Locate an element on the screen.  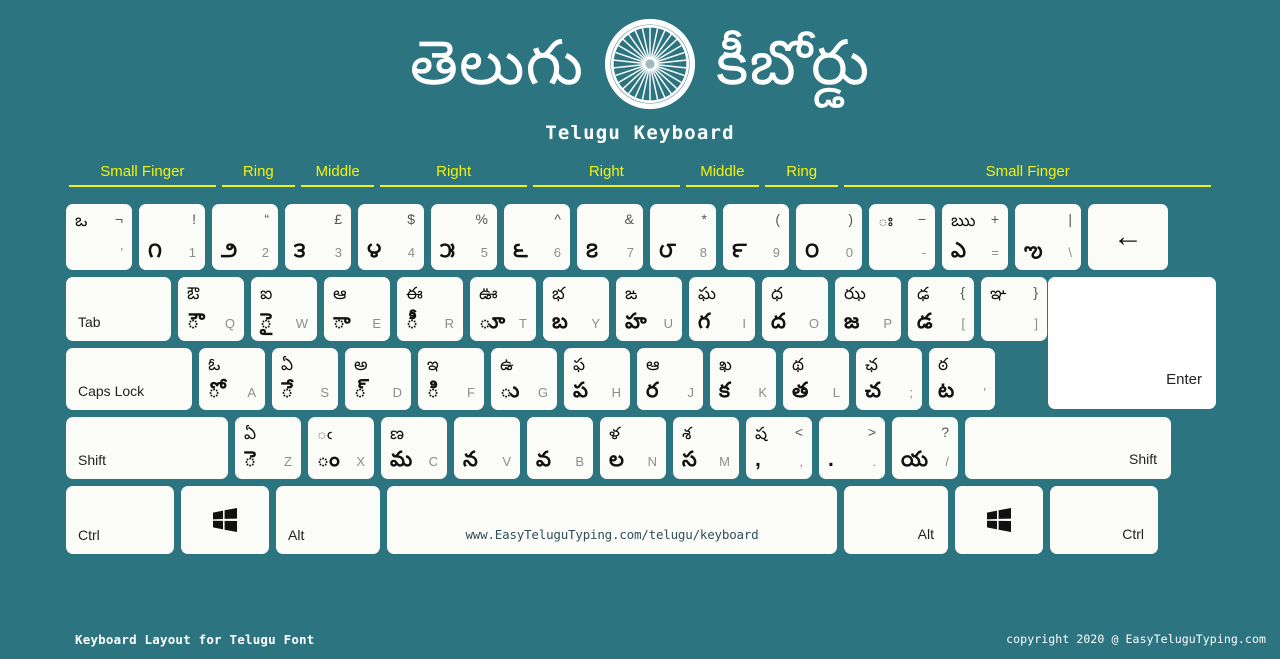
key-semicolon-glyph-base: చ is located at coordinates (873, 390).